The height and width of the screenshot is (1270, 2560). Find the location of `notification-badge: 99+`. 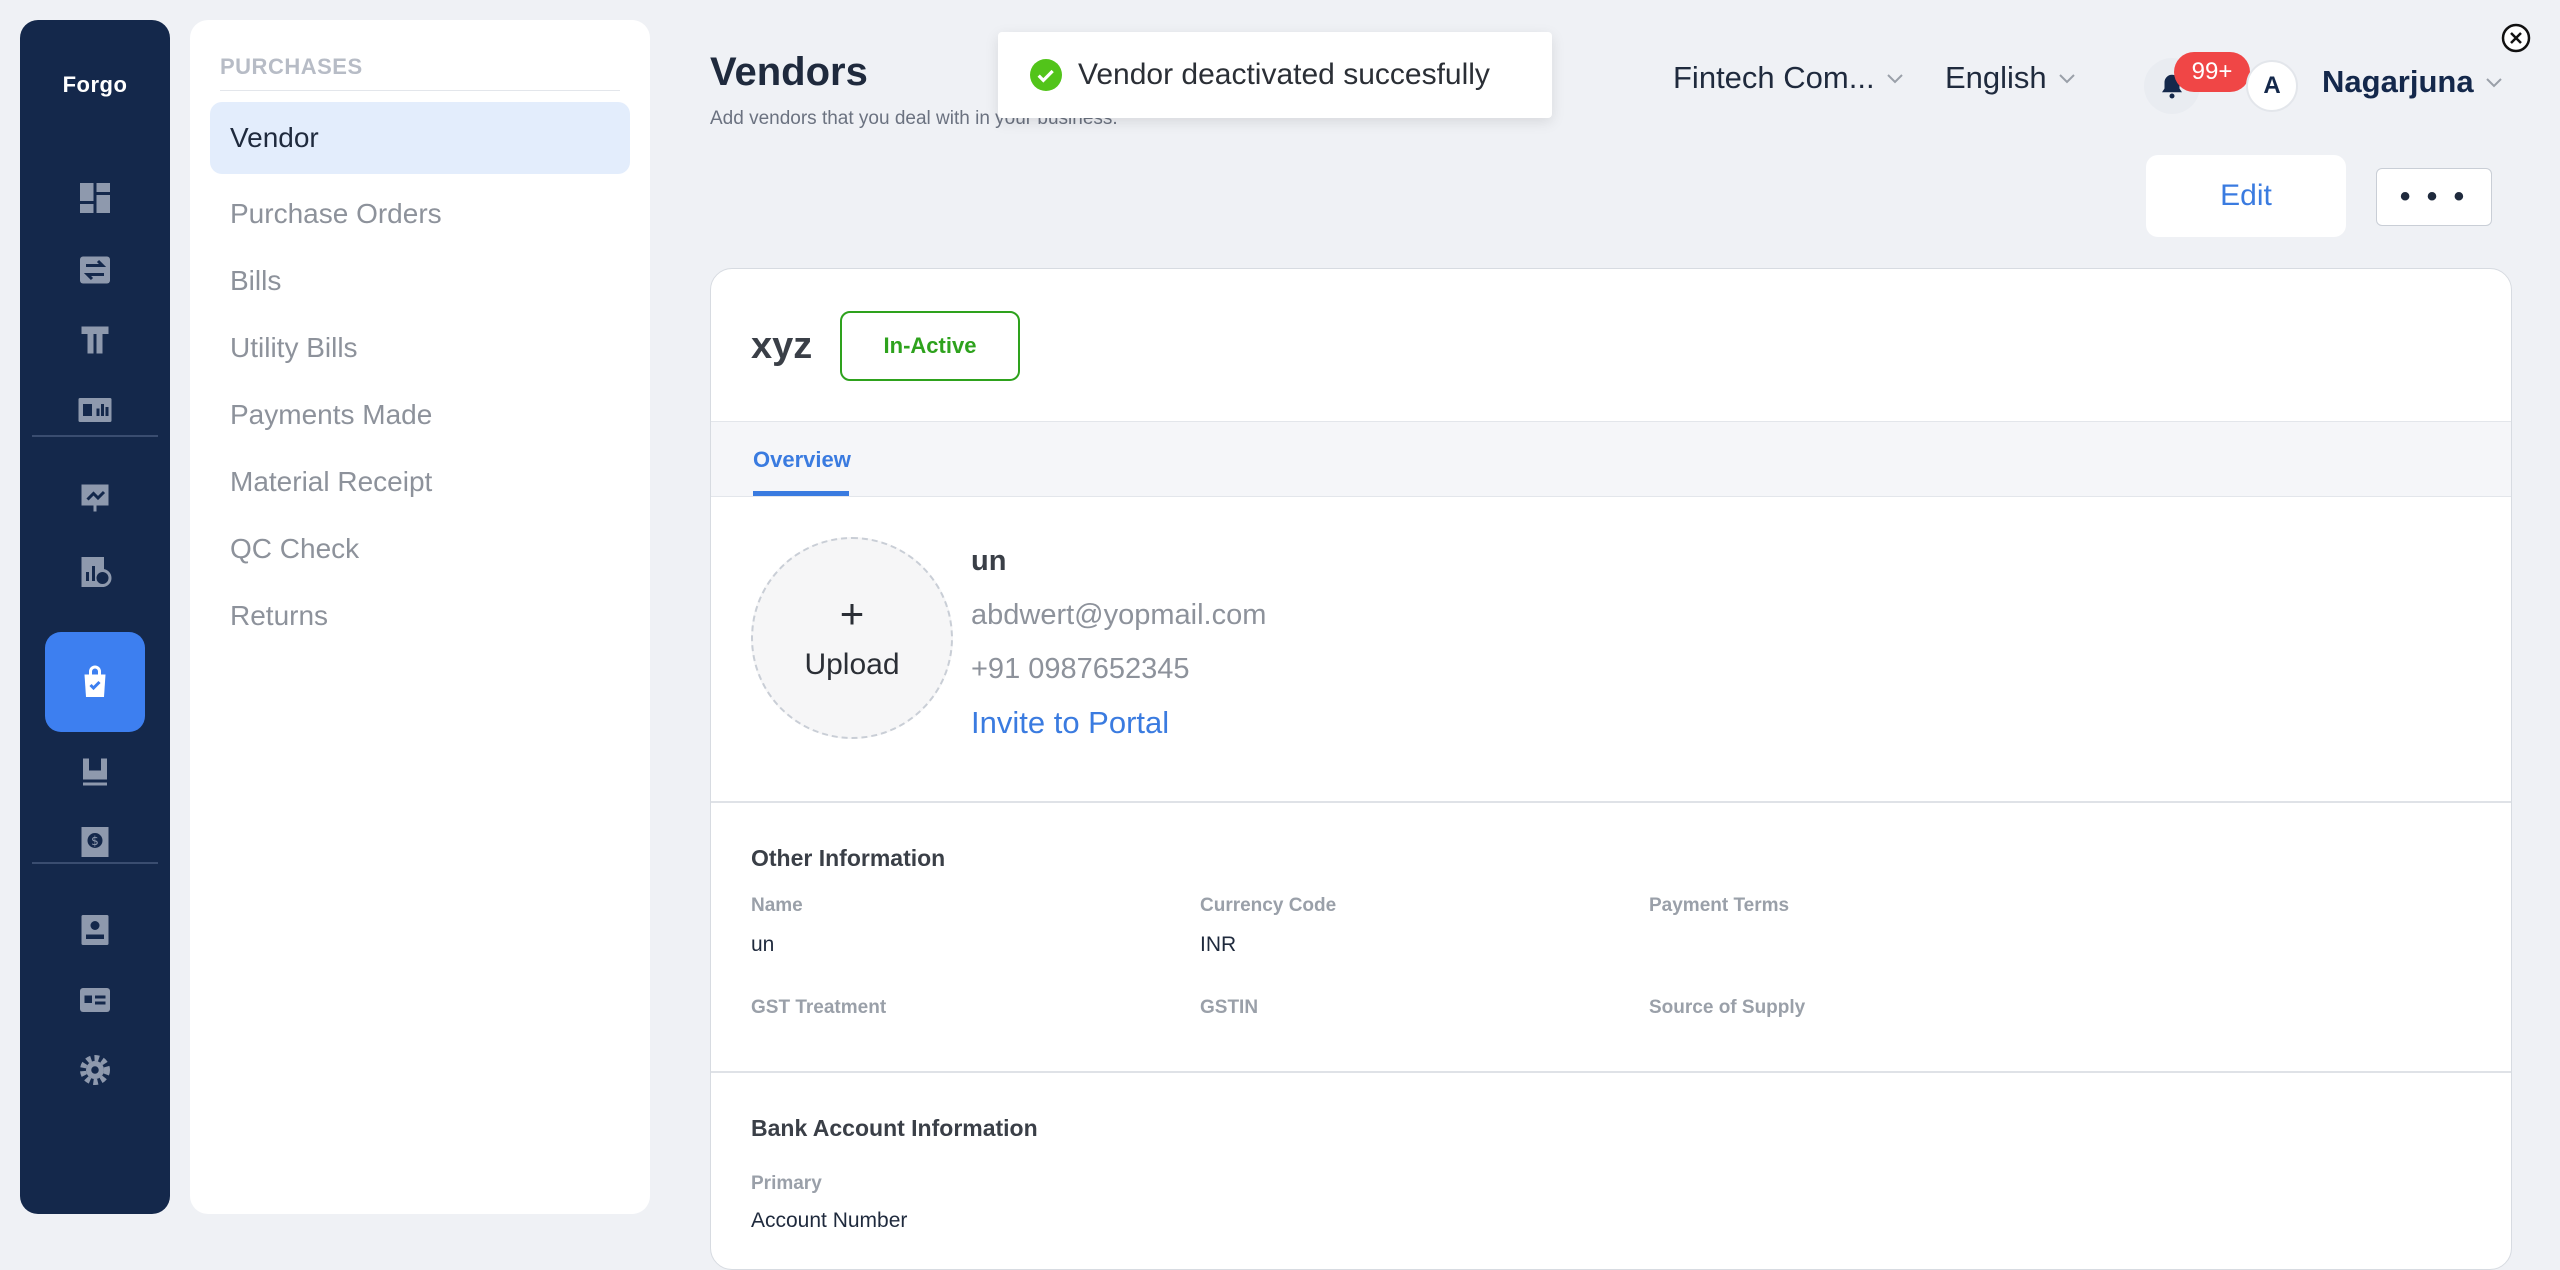

notification-badge: 99+ is located at coordinates (2212, 72).